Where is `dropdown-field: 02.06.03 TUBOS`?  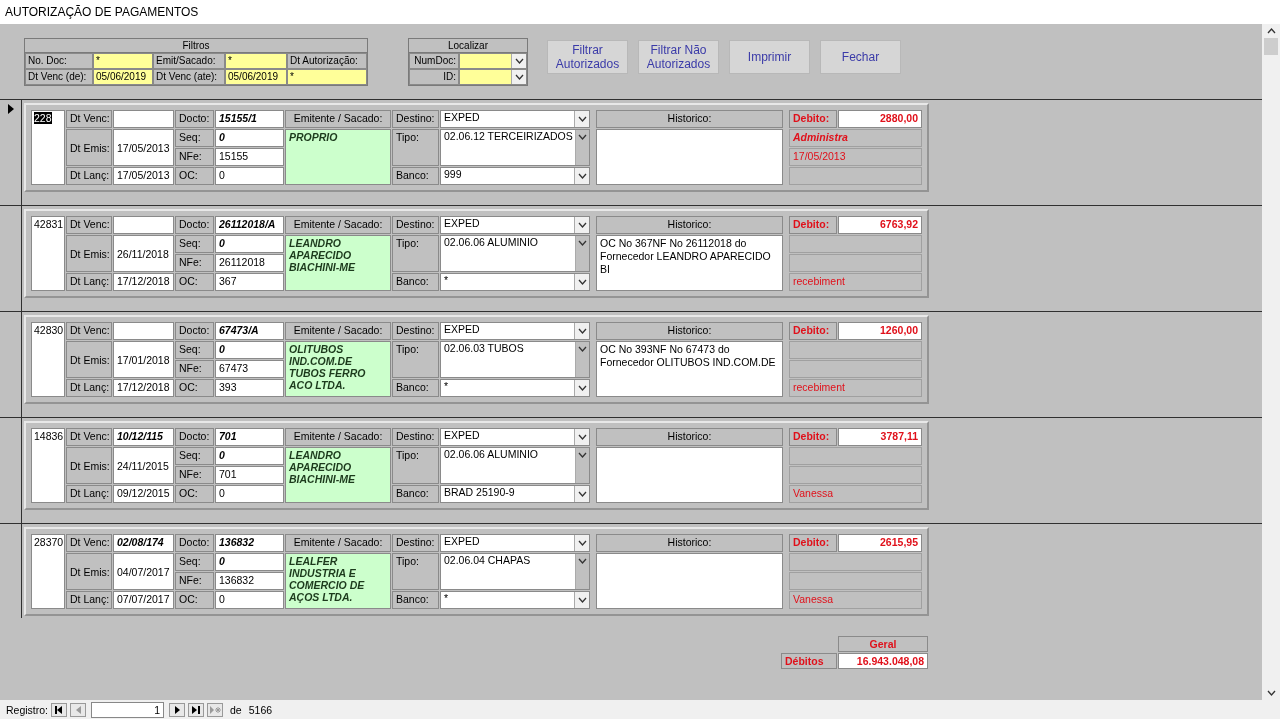 dropdown-field: 02.06.03 TUBOS is located at coordinates (515, 359).